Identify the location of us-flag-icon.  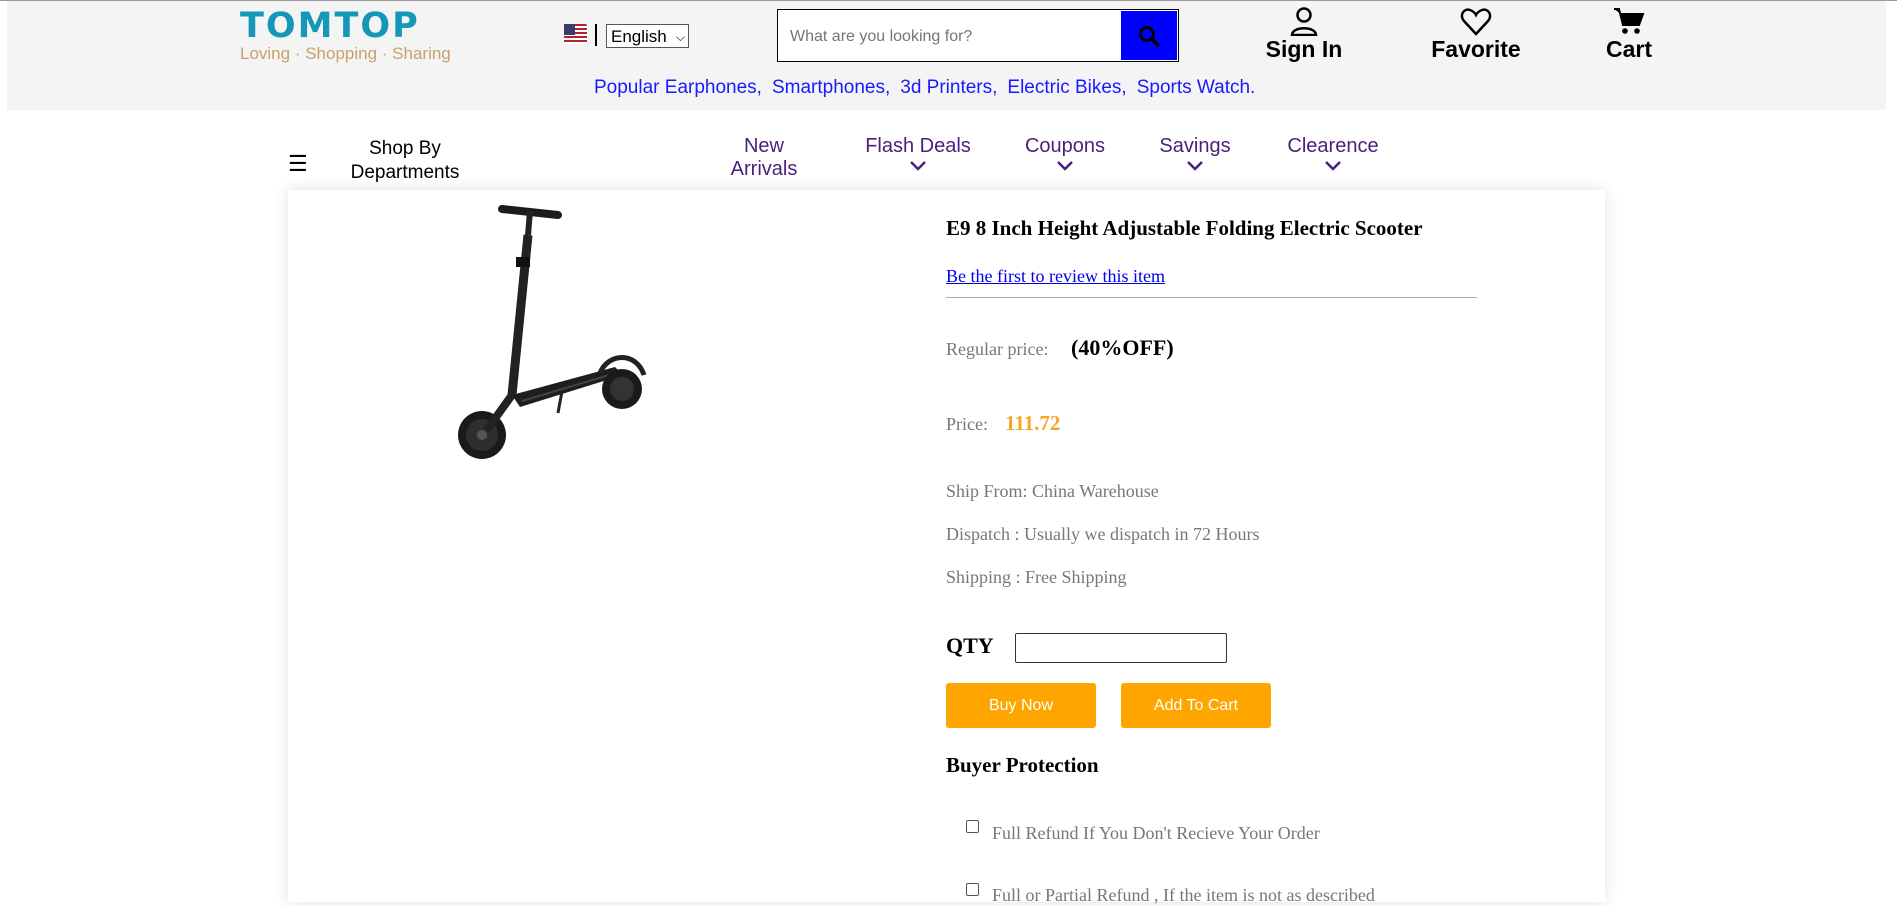
(575, 34).